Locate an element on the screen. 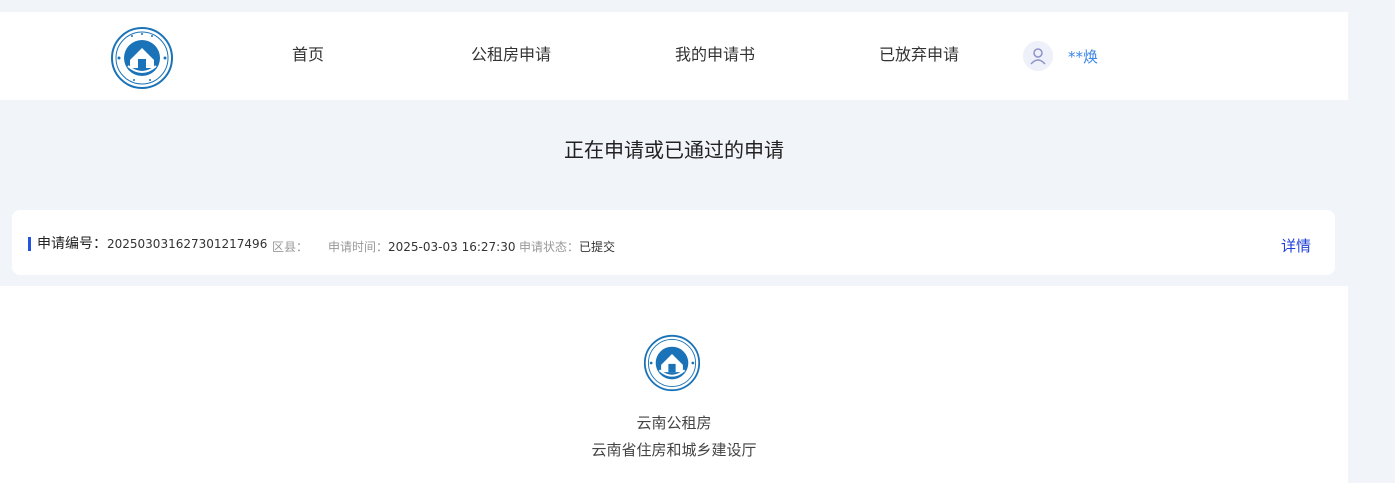 This screenshot has width=1395, height=483. application-number-label: 申请编号： is located at coordinates (72, 244).